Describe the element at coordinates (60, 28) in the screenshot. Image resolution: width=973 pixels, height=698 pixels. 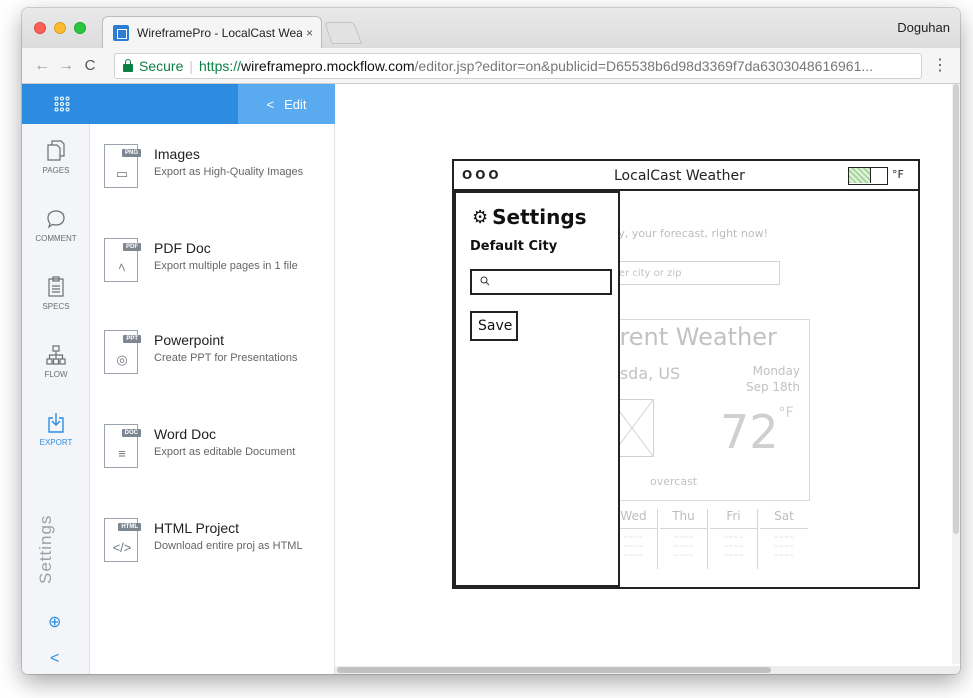
I see `minimize-window-button` at that location.